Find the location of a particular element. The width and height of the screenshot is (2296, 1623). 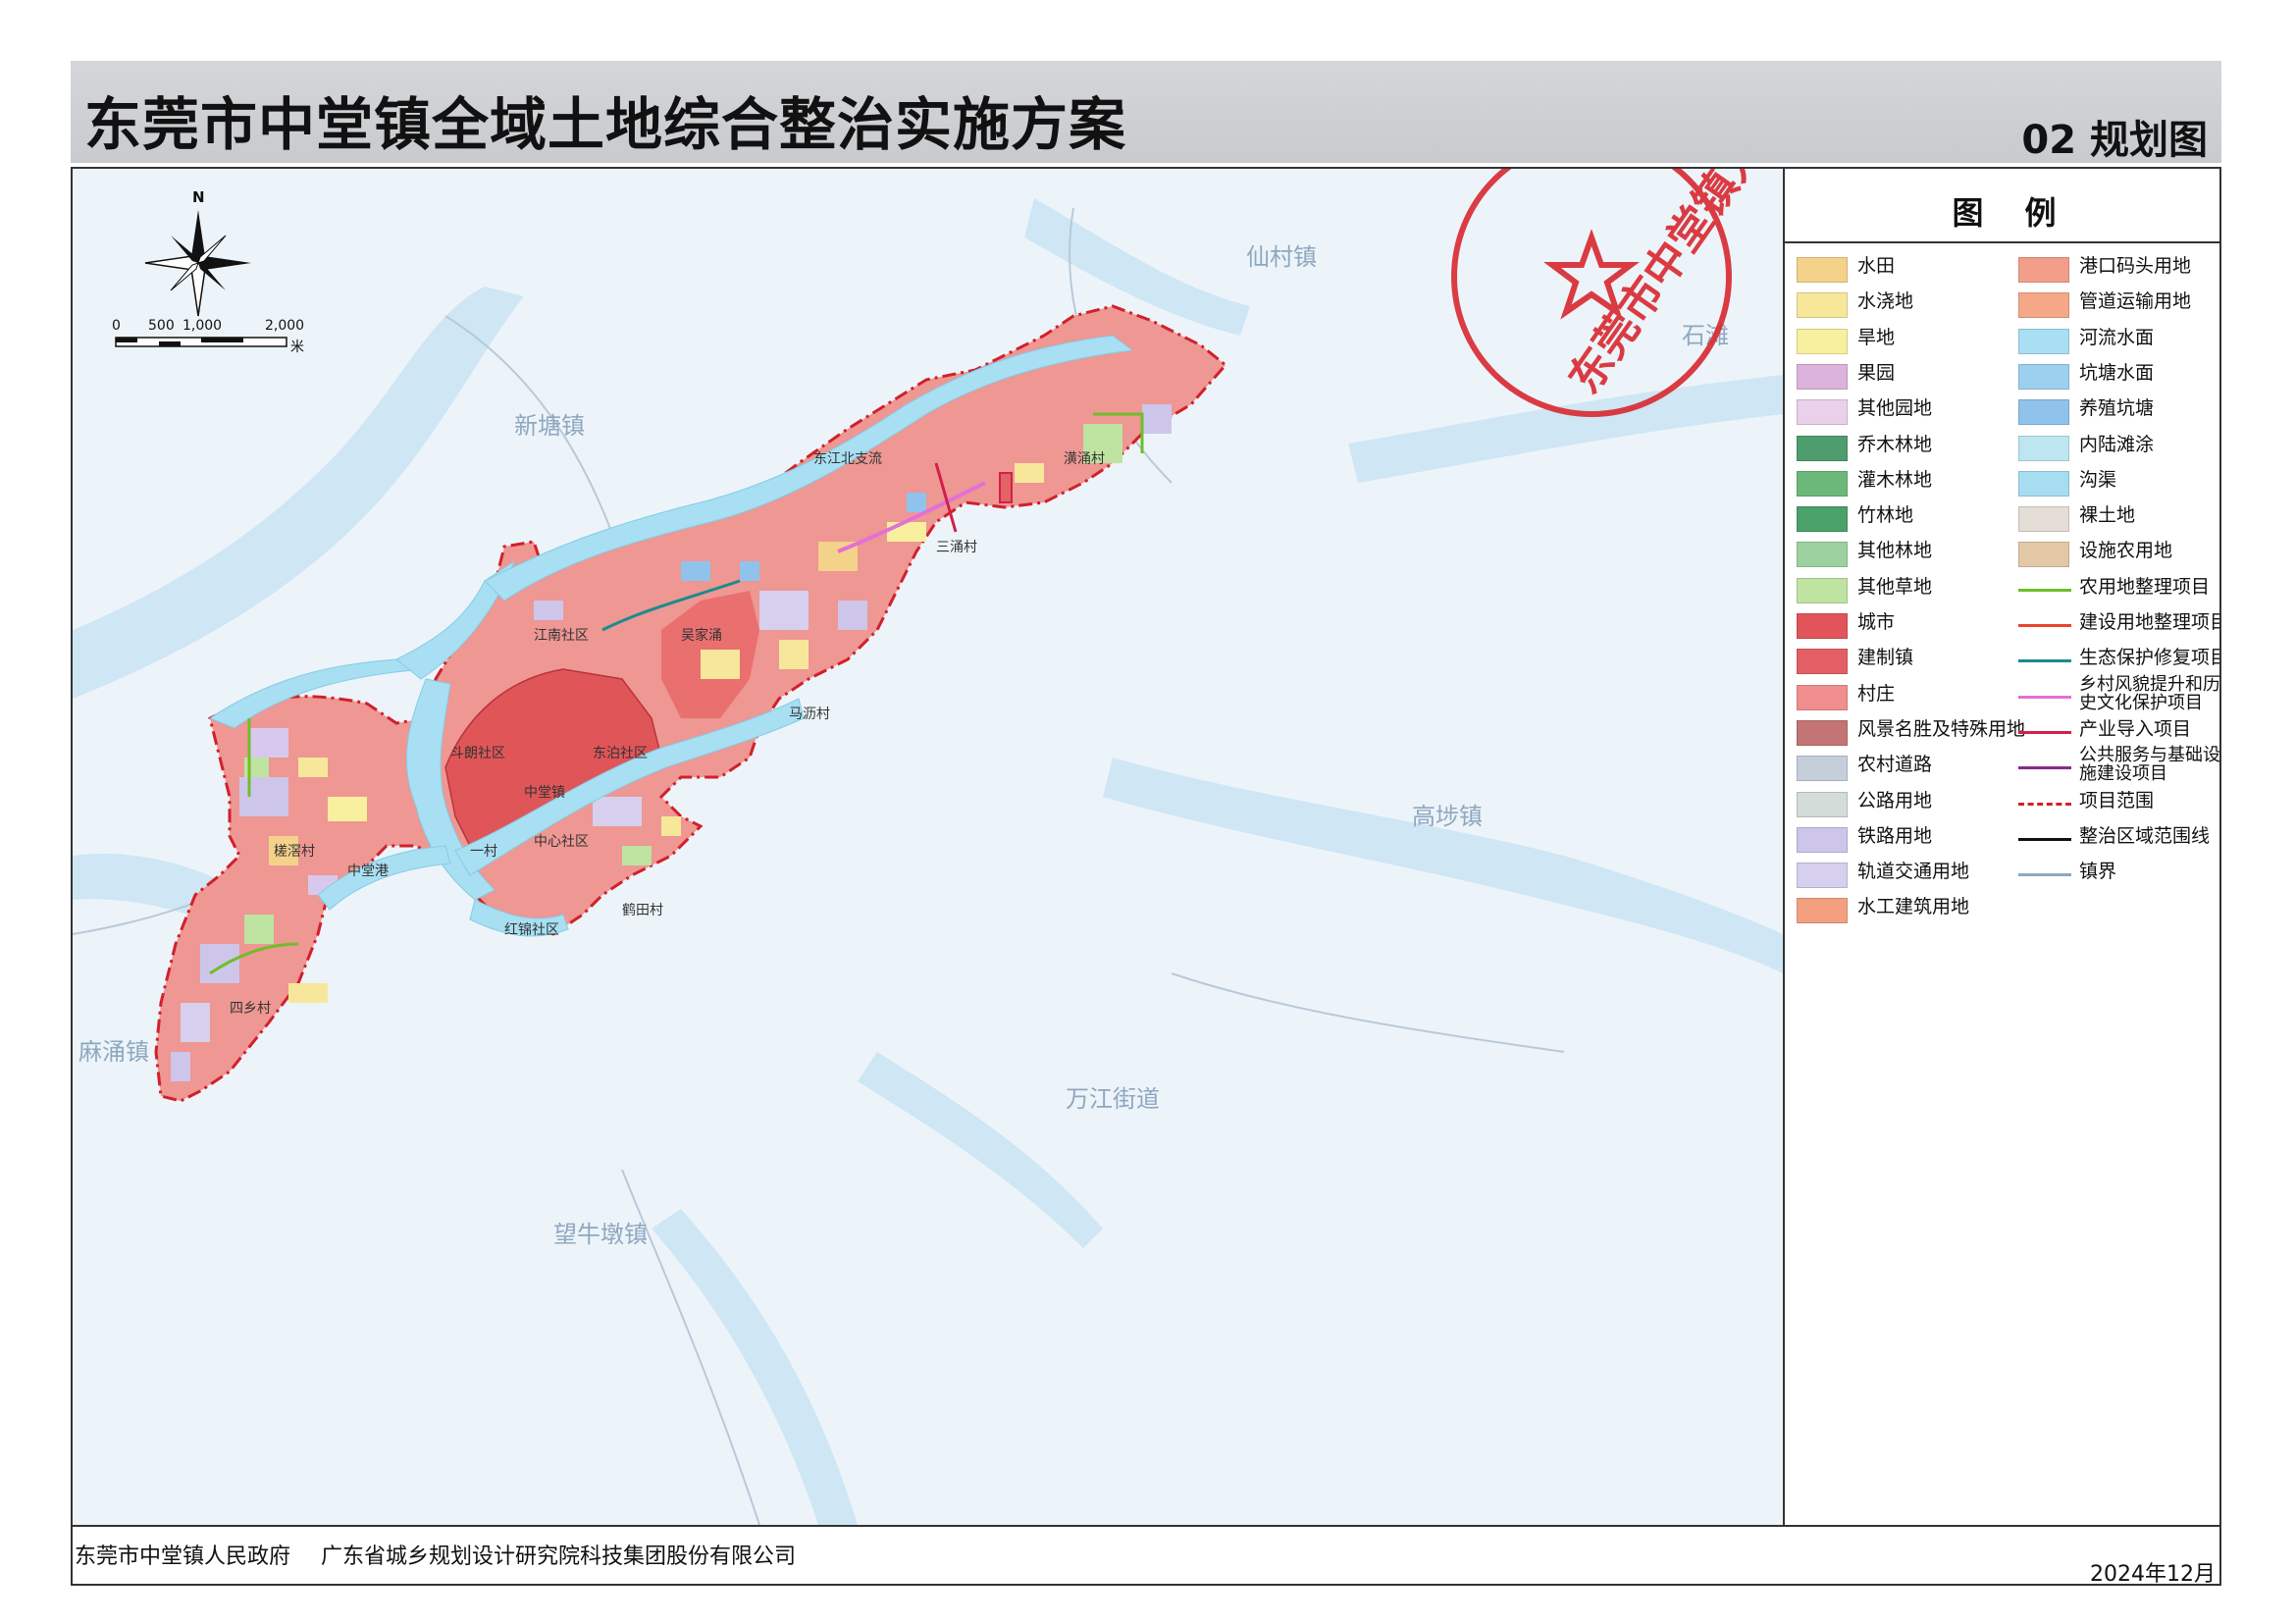

legend-item: 农用地整理项目 is located at coordinates (2118, 588).